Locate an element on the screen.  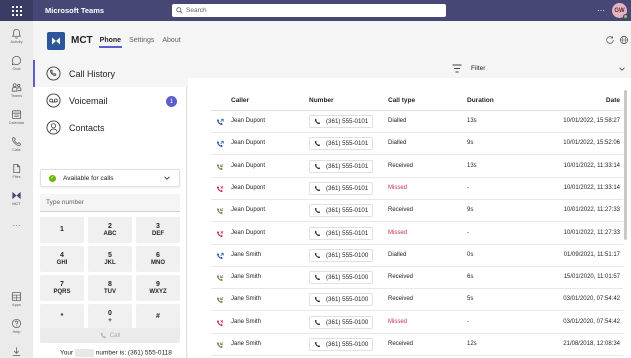
rail-item-activity: Activity is located at coordinates (16, 36).